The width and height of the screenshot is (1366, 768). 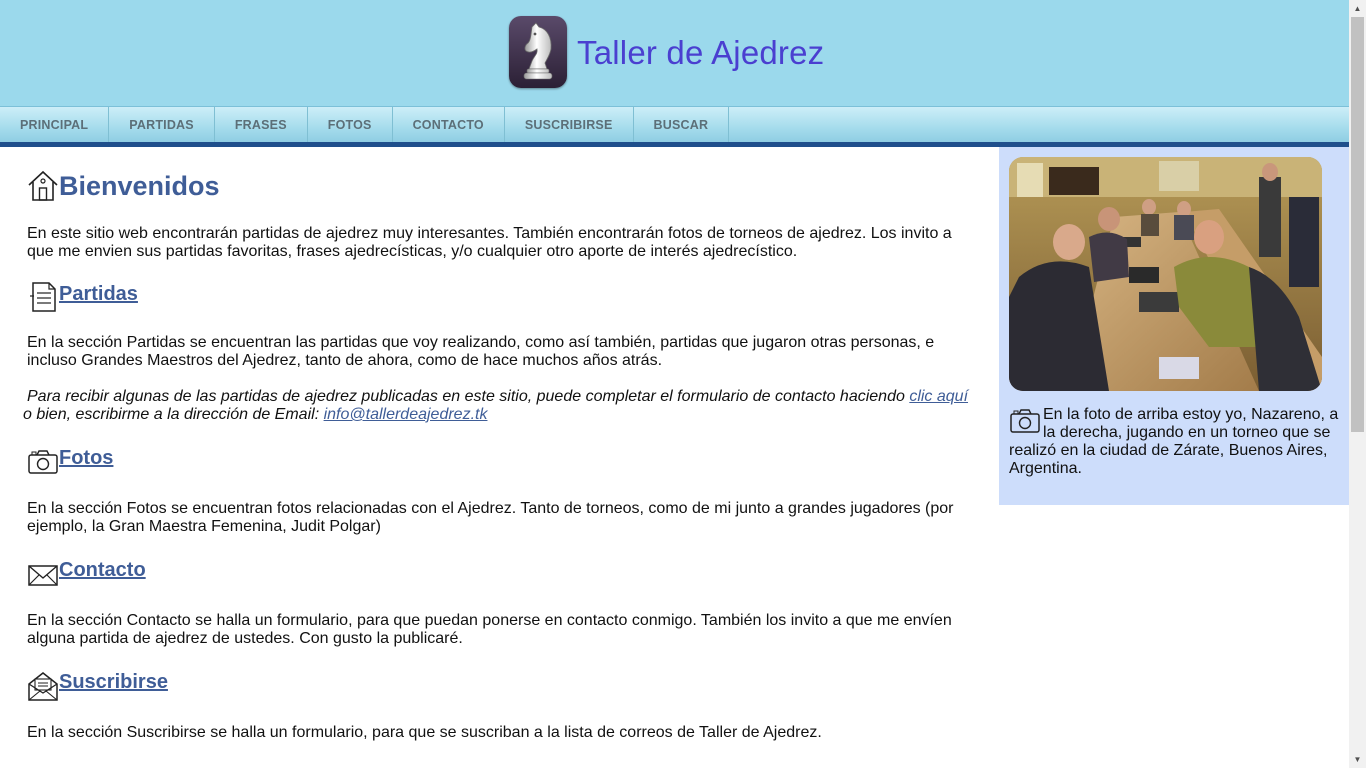 What do you see at coordinates (113, 682) in the screenshot?
I see `suscribirse-link: Suscribirse` at bounding box center [113, 682].